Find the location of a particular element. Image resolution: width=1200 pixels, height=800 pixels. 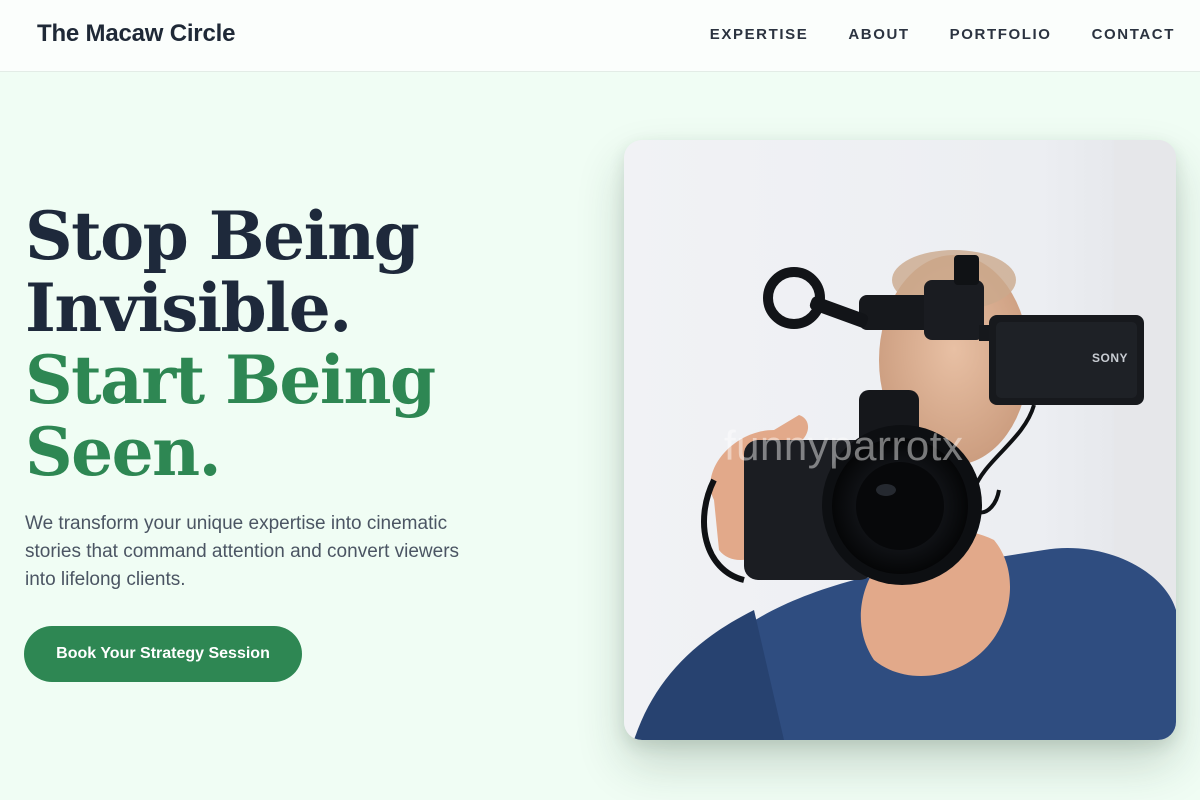

nav-link-about: ABOUT is located at coordinates (878, 34).